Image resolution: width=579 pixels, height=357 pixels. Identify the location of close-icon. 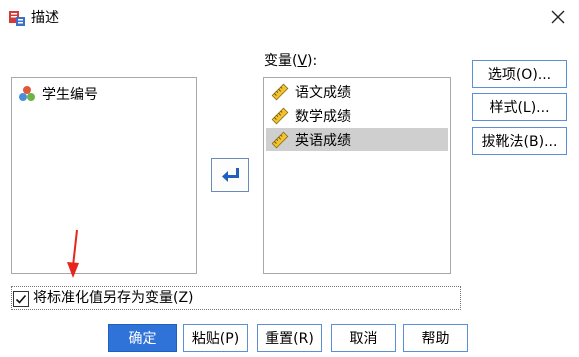
(558, 17).